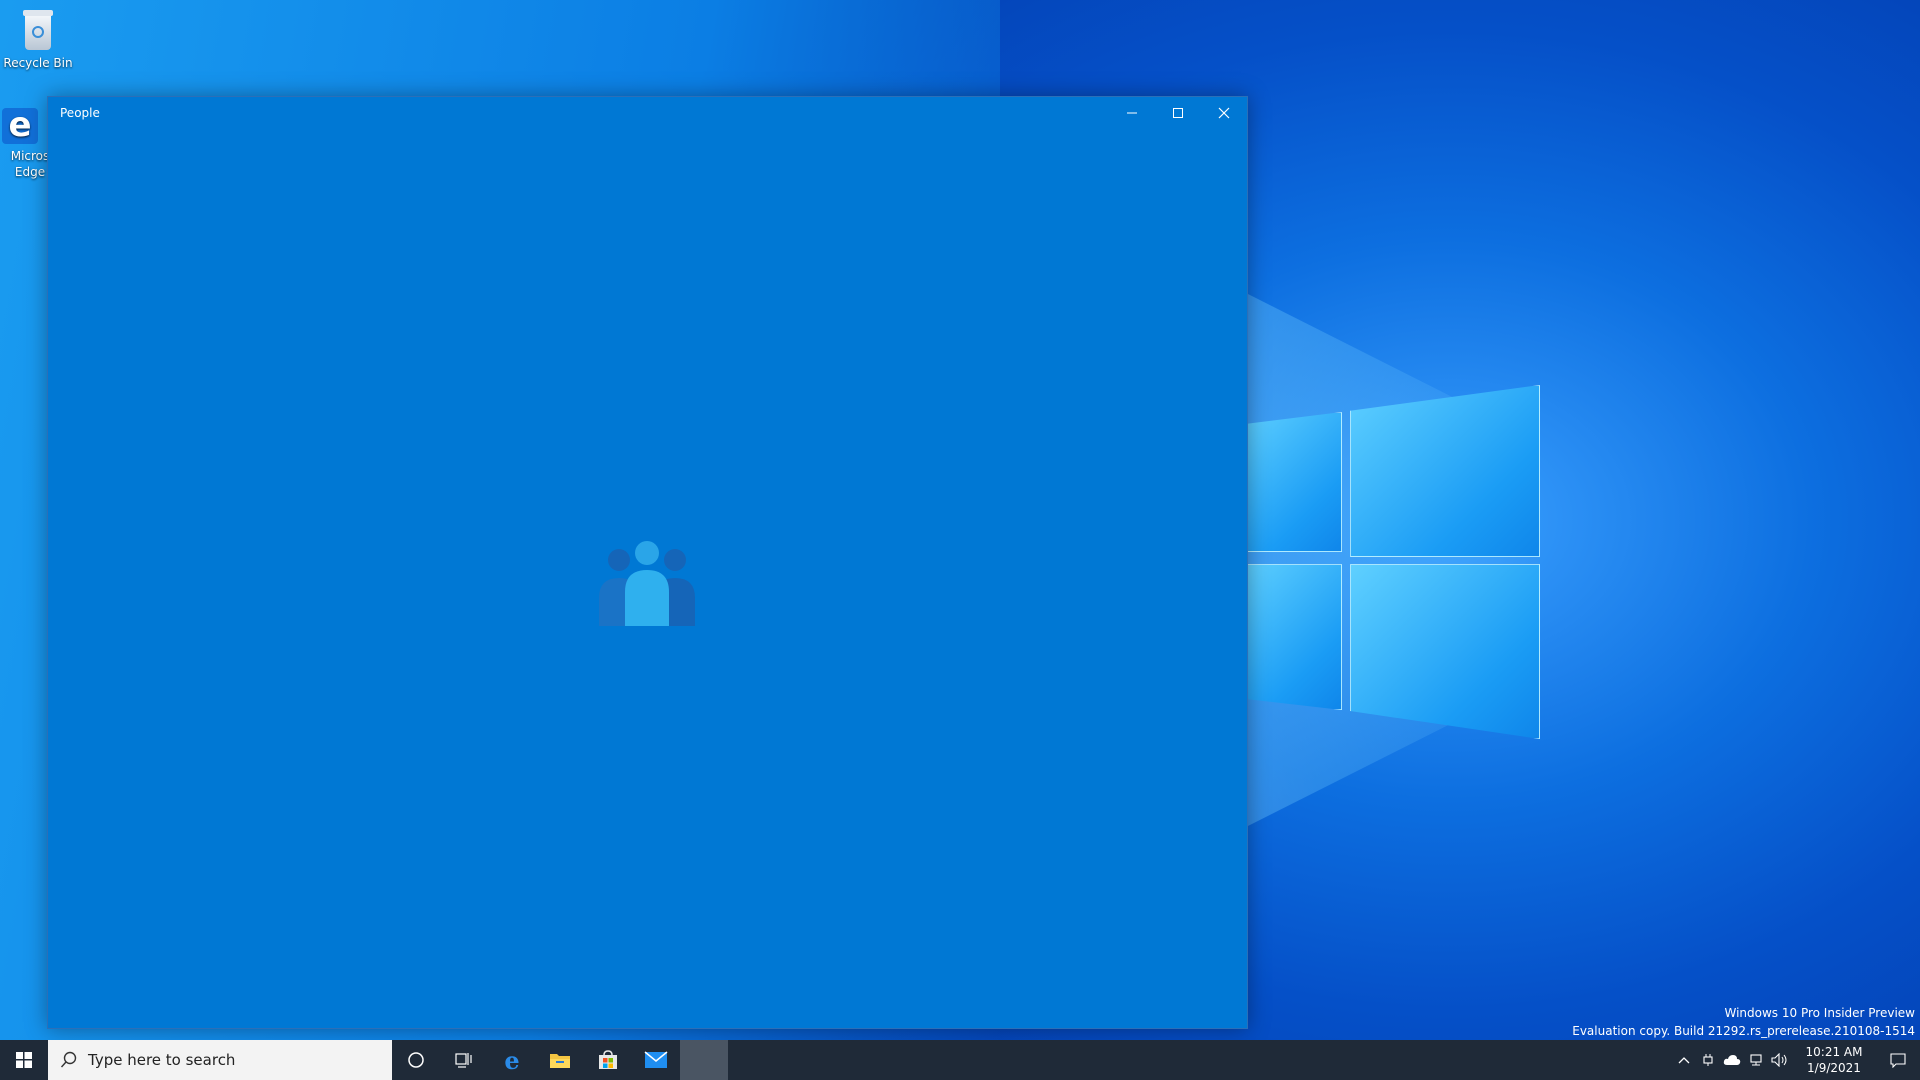 This screenshot has width=1920, height=1080. What do you see at coordinates (38, 30) in the screenshot?
I see `recycle-bin-icon` at bounding box center [38, 30].